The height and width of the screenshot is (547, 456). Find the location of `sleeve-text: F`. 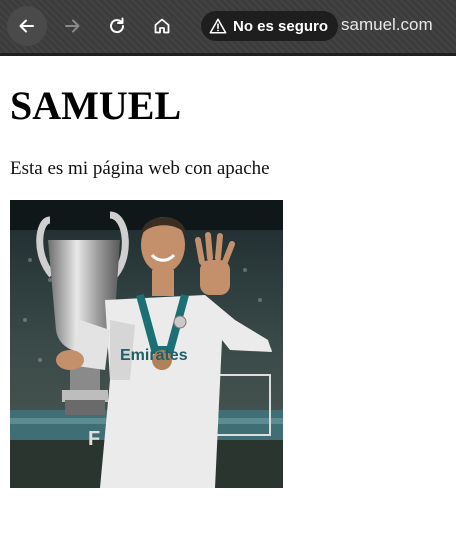

sleeve-text: F is located at coordinates (94, 439).